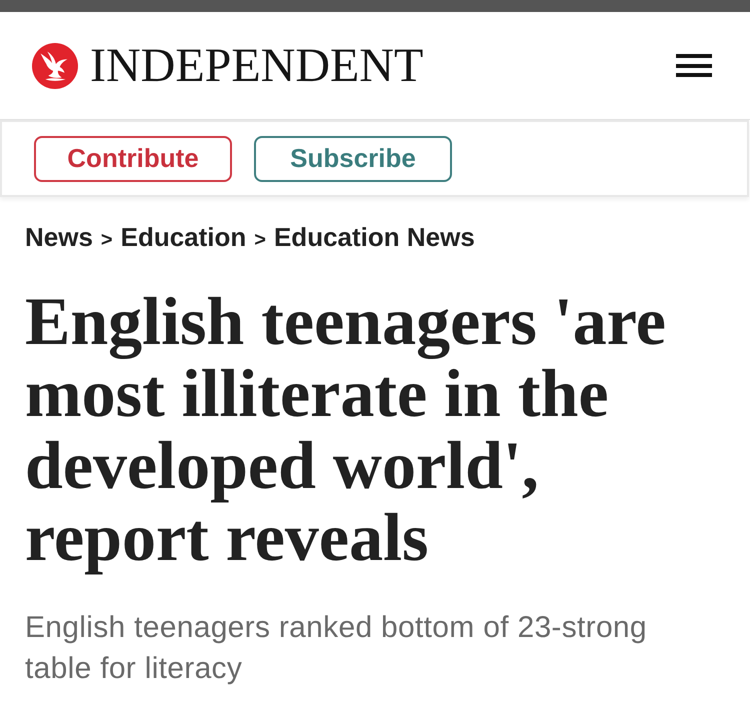 The height and width of the screenshot is (707, 750). I want to click on menu-icon, so click(694, 65).